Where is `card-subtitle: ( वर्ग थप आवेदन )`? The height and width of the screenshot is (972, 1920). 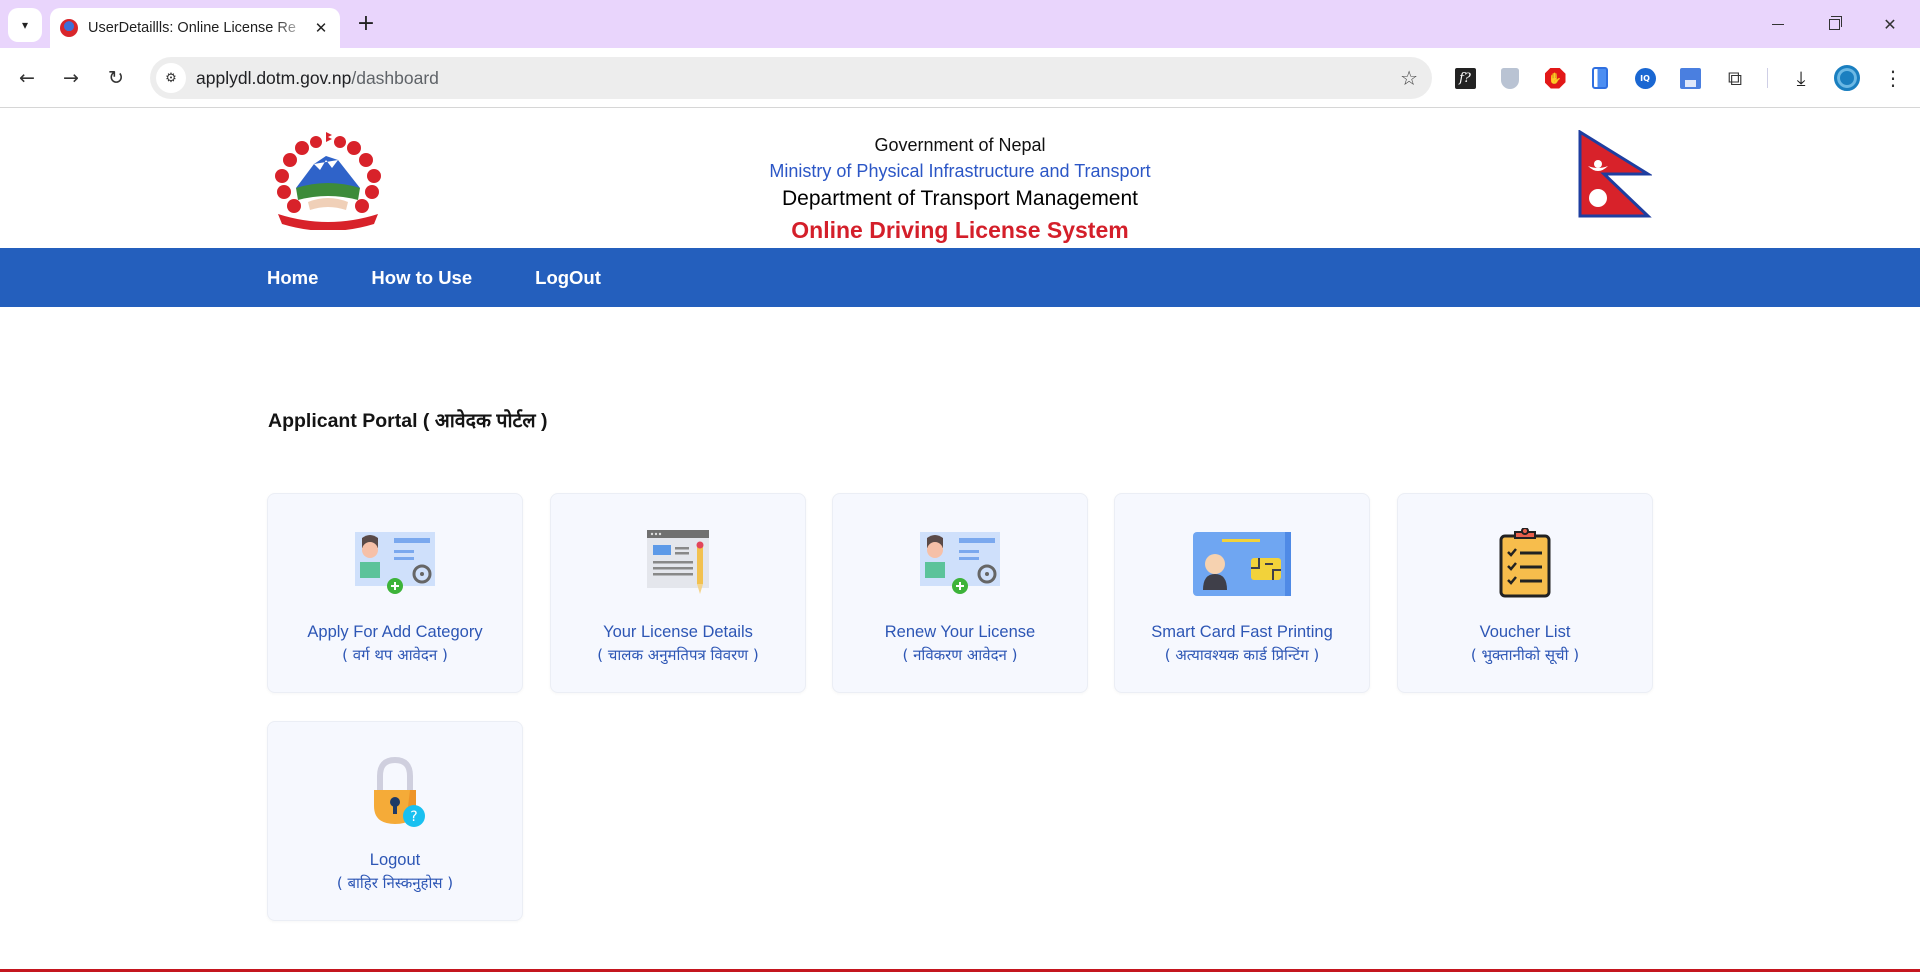 card-subtitle: ( वर्ग थप आवेदन ) is located at coordinates (395, 655).